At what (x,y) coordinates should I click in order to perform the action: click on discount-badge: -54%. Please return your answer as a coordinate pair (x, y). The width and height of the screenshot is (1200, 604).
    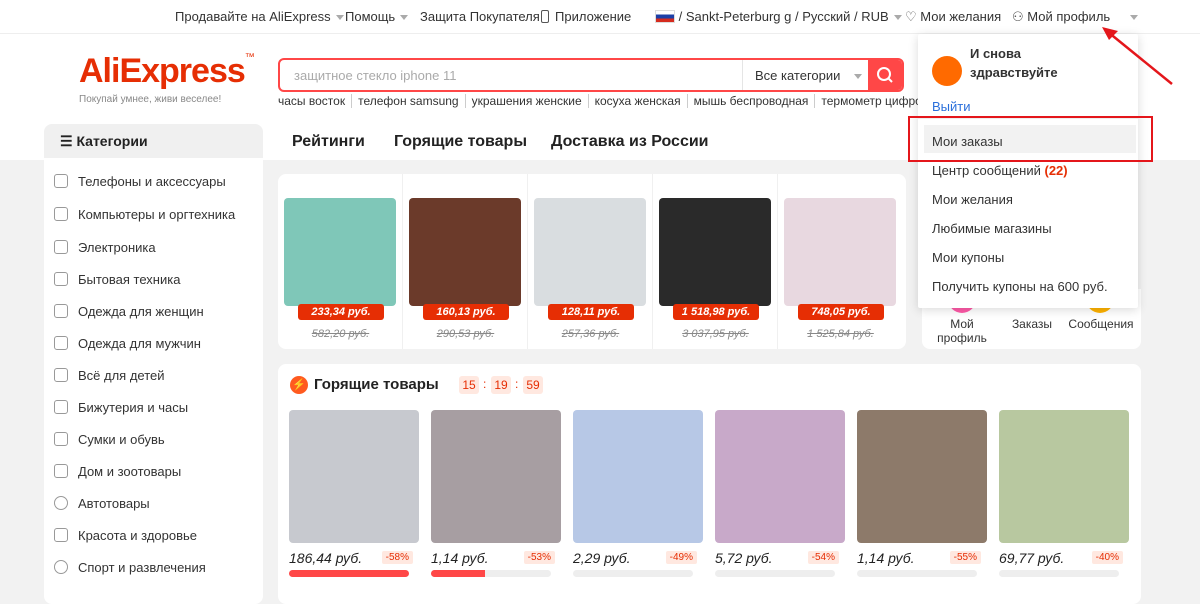
    Looking at the image, I should click on (823, 557).